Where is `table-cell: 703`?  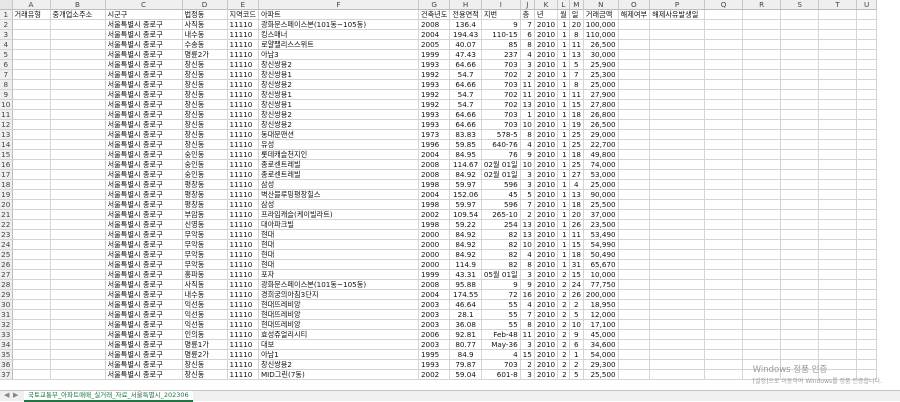
table-cell: 703 is located at coordinates (501, 364).